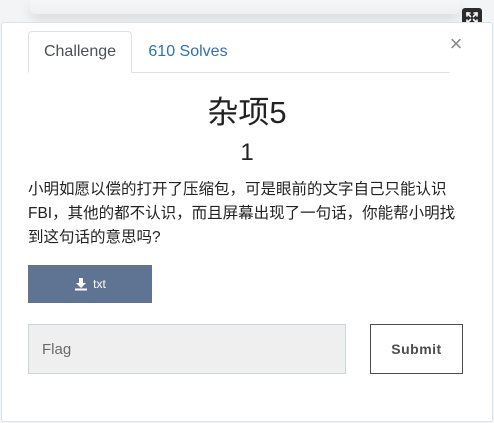 This screenshot has height=423, width=494. I want to click on tab-challenge: Challenge, so click(80, 52).